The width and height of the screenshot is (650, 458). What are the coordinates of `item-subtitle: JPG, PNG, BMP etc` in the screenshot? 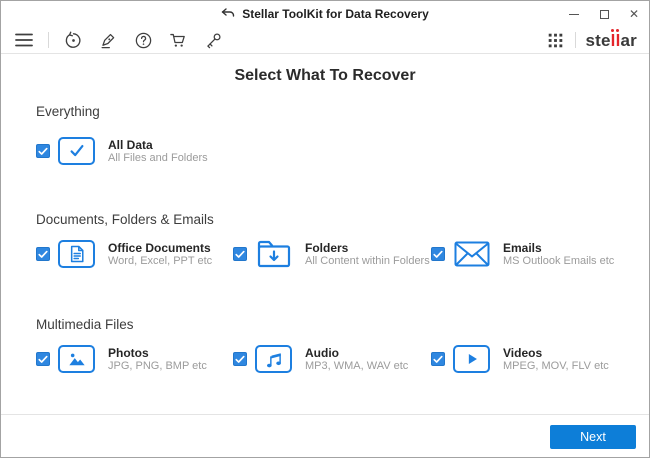 It's located at (157, 365).